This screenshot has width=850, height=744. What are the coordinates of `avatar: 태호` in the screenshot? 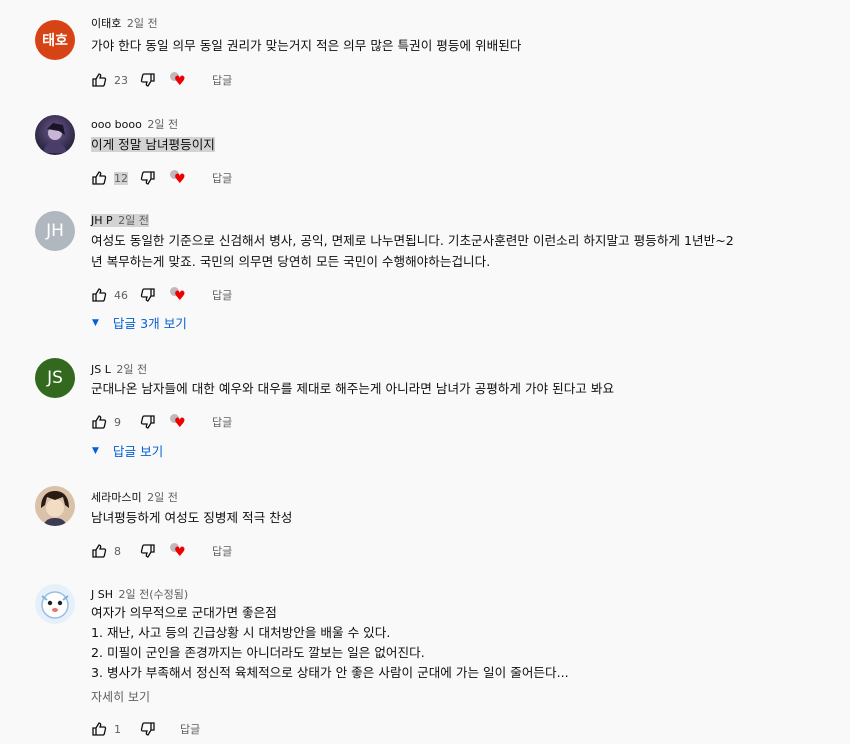 It's located at (55, 40).